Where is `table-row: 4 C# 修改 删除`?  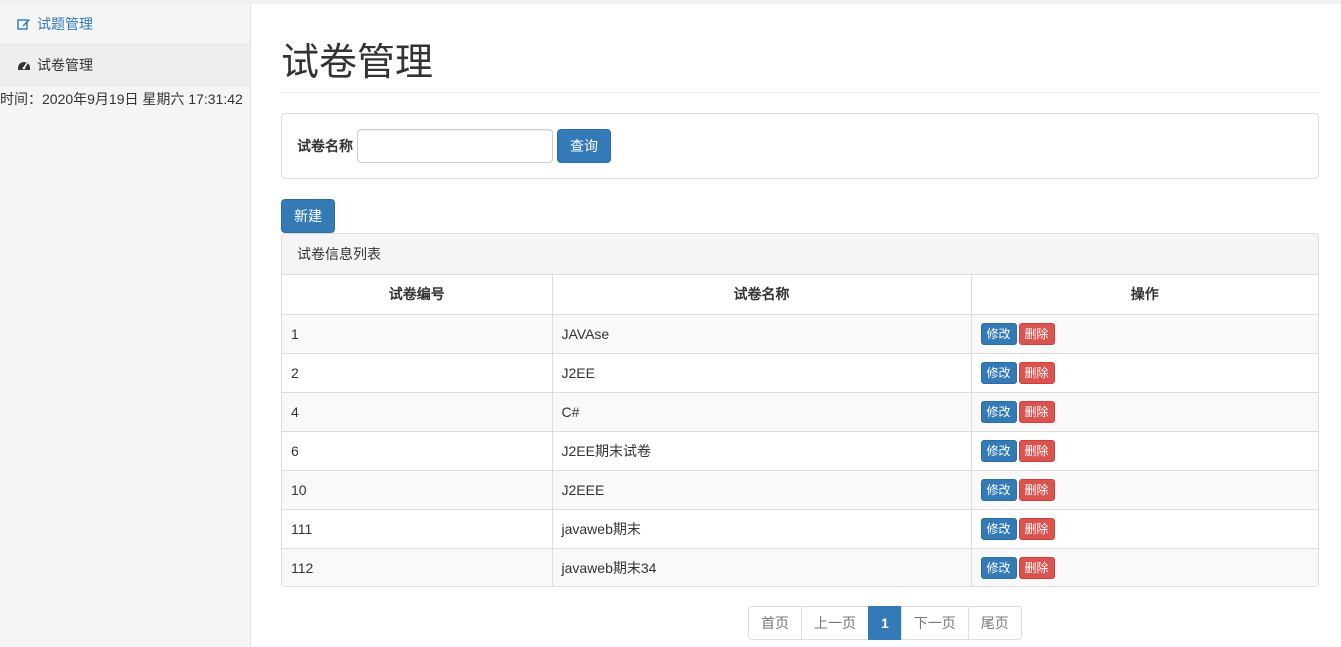 table-row: 4 C# 修改 删除 is located at coordinates (800, 412).